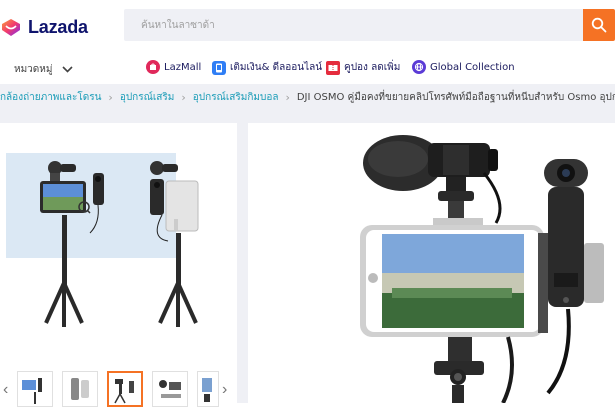 Image resolution: width=615 pixels, height=407 pixels. I want to click on lazada-heart-icon, so click(11, 27).